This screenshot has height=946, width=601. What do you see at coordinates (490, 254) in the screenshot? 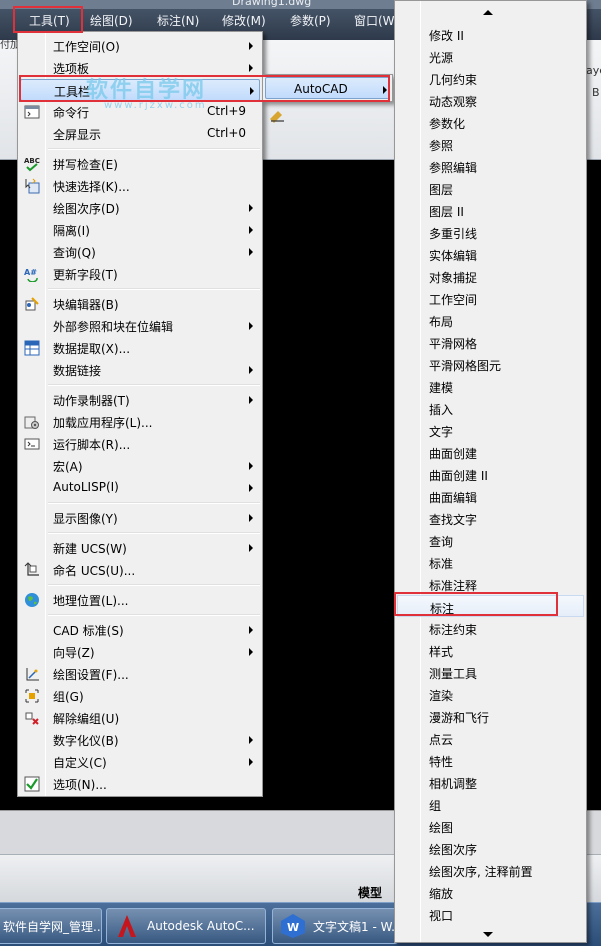
I see `toolbar-list-item: 实体编辑` at bounding box center [490, 254].